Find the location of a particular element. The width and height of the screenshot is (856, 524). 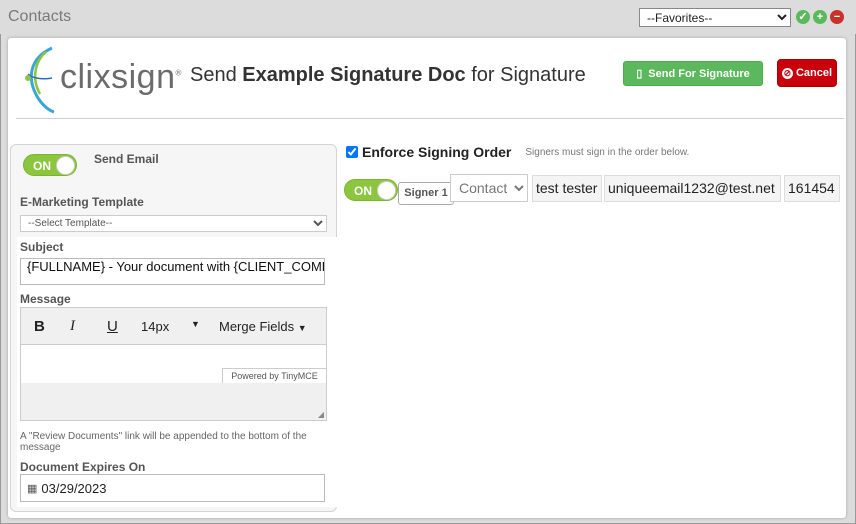

merge-chevron-icon: ▼ is located at coordinates (302, 328).